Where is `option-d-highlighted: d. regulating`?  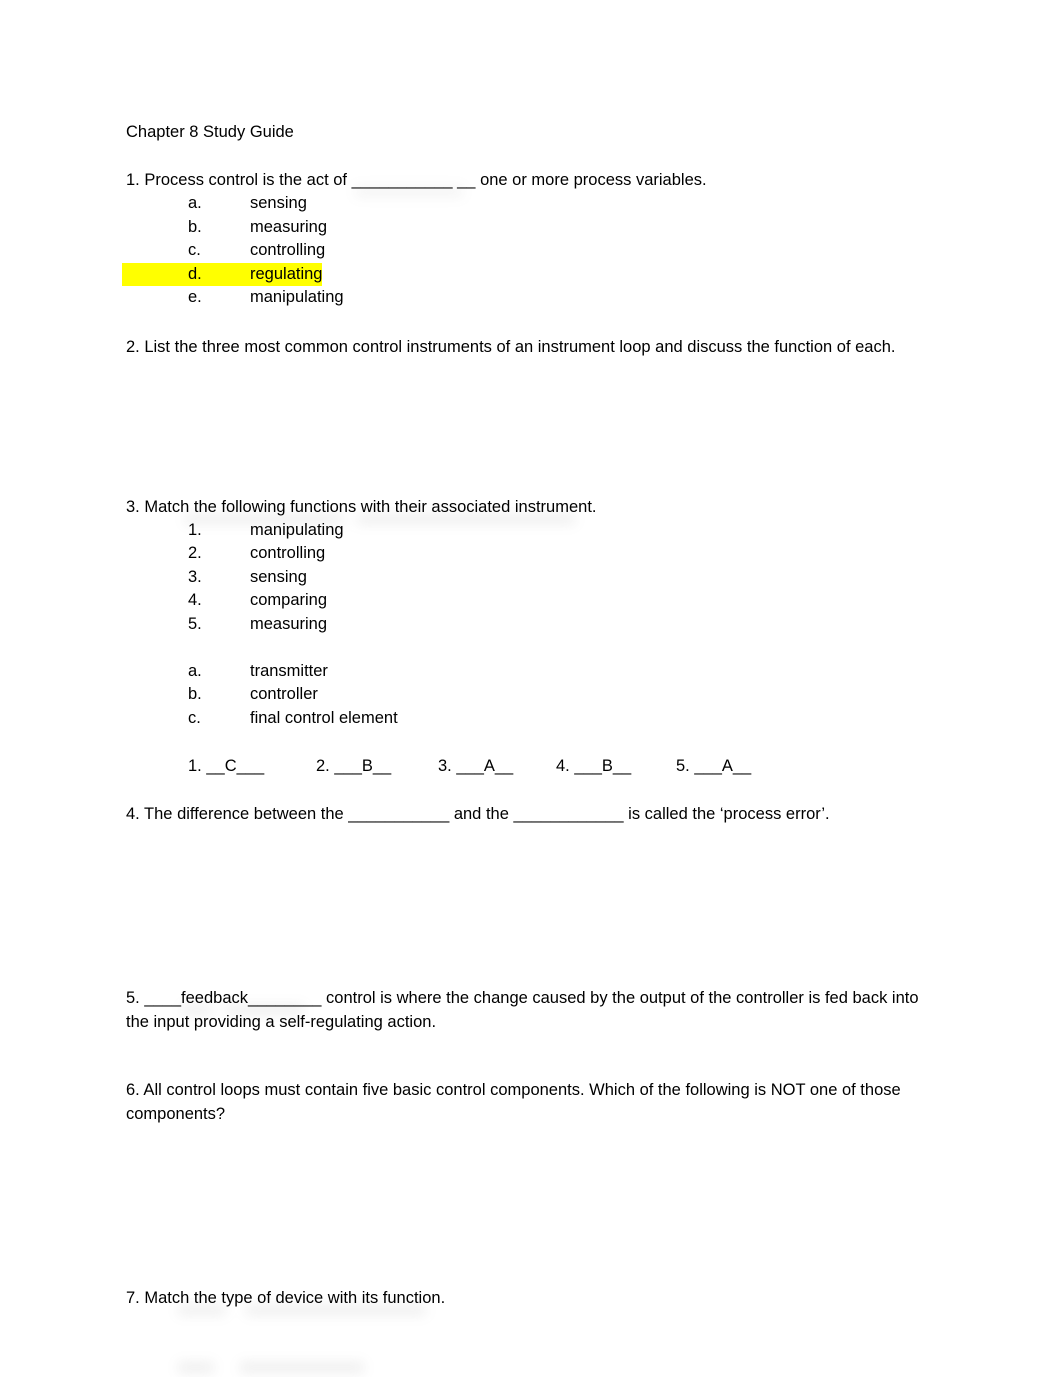
option-d-highlighted: d. regulating is located at coordinates (532, 274).